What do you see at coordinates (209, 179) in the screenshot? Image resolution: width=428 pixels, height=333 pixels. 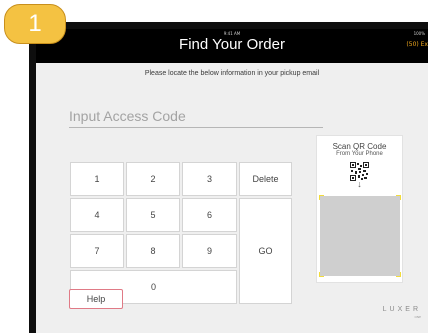 I see `keypad-key-3: 3` at bounding box center [209, 179].